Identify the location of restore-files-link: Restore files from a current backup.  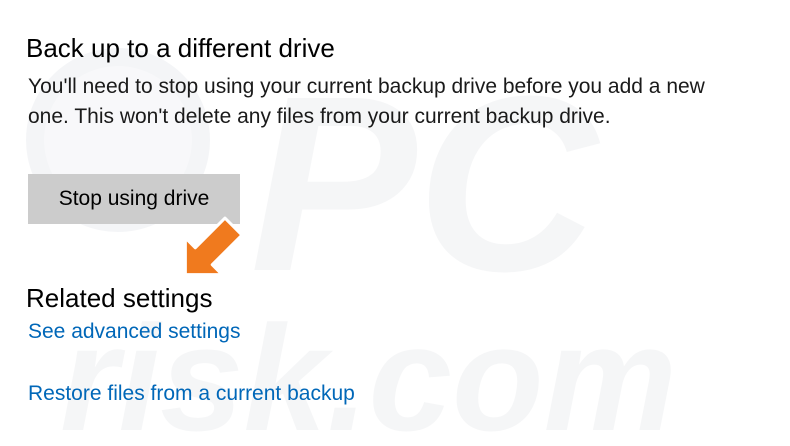
(191, 394).